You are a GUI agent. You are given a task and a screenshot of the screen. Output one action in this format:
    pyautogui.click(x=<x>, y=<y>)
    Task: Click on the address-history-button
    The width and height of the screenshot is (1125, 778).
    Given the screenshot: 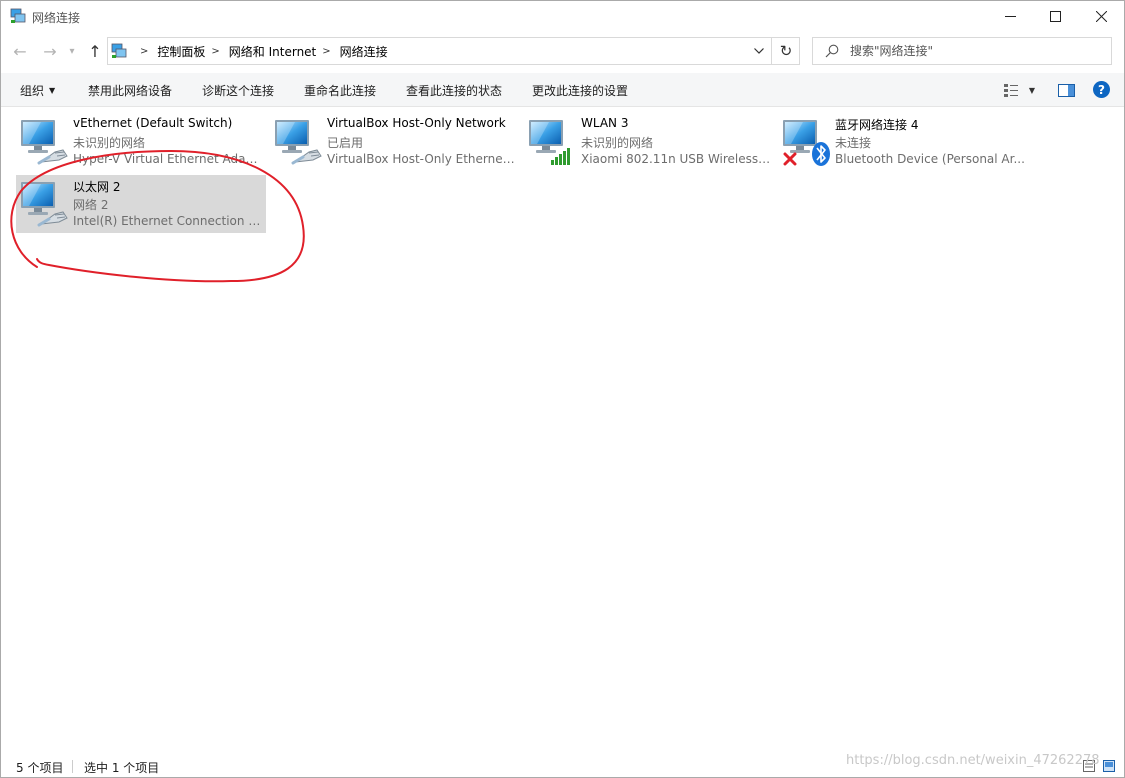 What is the action you would take?
    pyautogui.click(x=759, y=51)
    